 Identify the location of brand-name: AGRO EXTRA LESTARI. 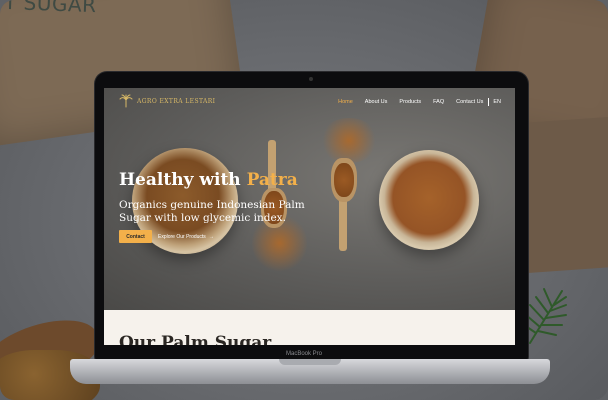
(176, 101).